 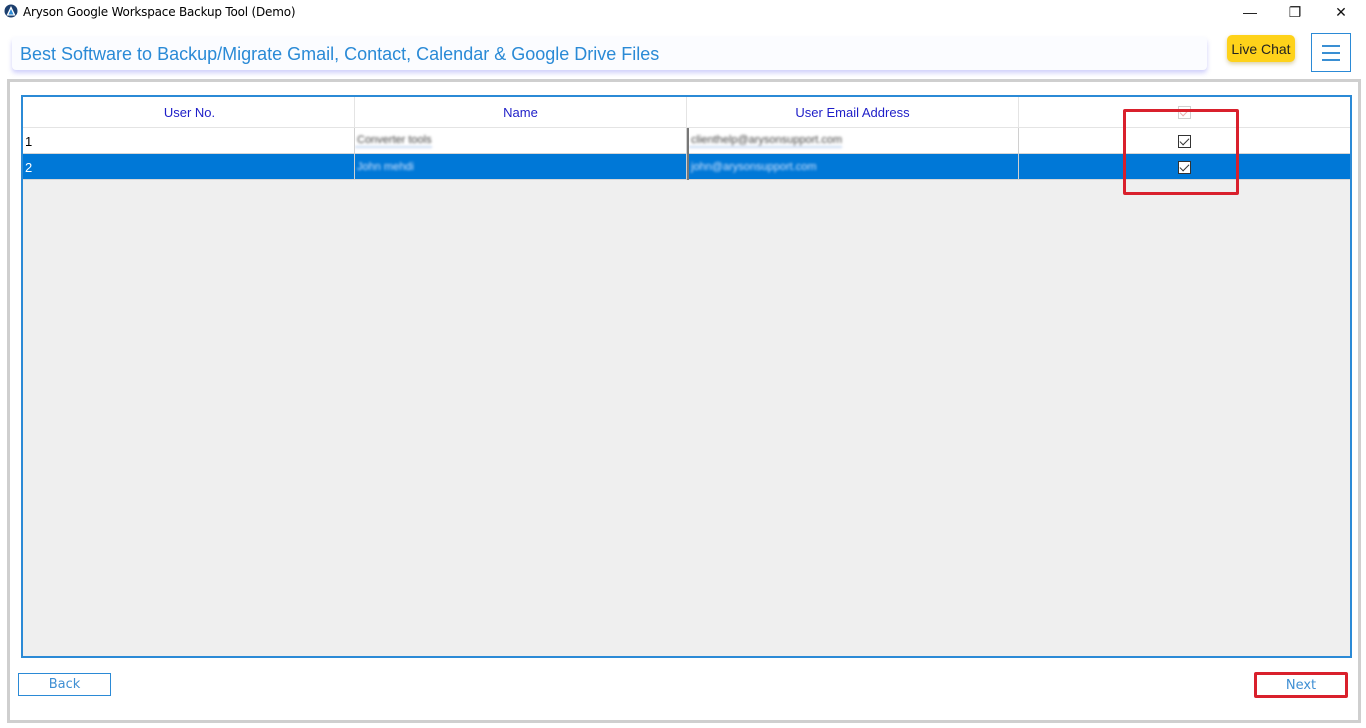 I want to click on table-header: User No. Name User Email Address, so click(x=686, y=112).